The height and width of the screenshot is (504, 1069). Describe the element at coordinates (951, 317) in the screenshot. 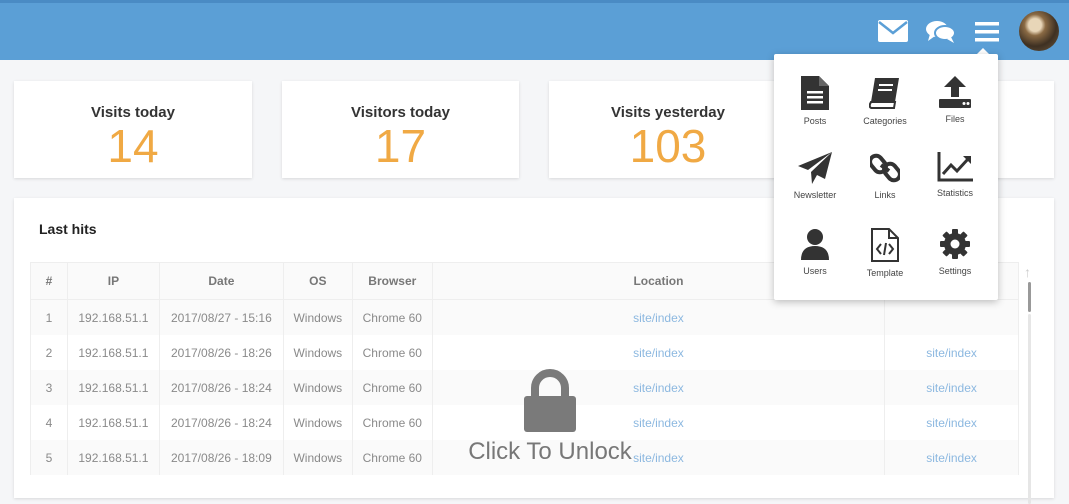

I see `cell-extra-link` at that location.